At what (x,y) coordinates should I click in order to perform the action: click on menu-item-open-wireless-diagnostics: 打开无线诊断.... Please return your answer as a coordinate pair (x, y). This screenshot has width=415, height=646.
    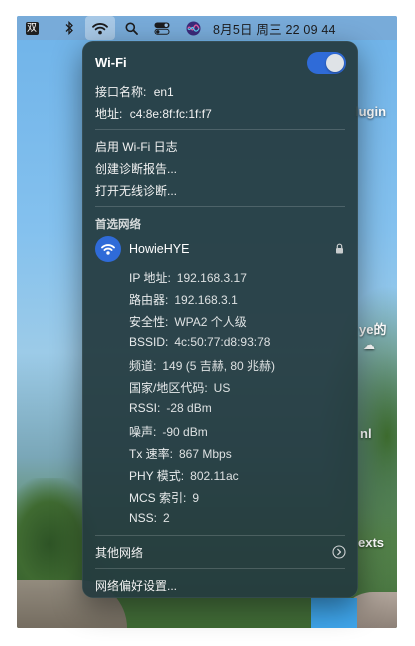
    Looking at the image, I should click on (136, 190).